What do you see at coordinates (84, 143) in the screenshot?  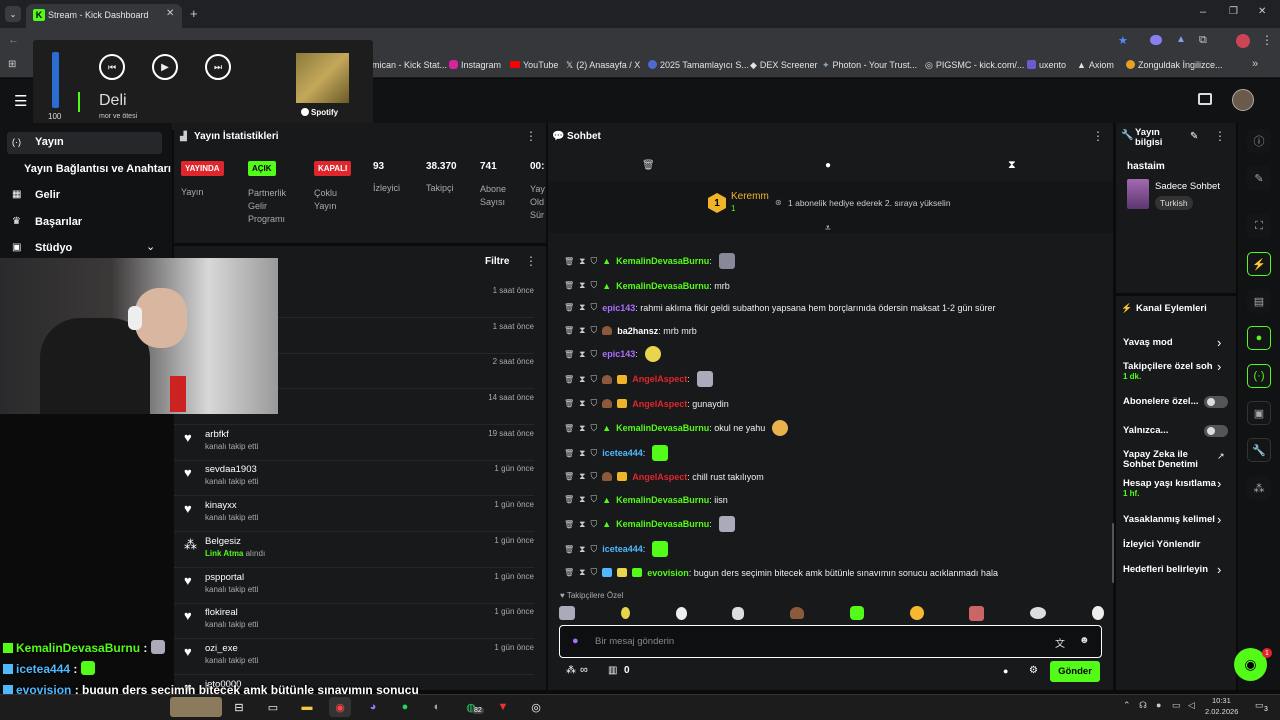 I see `sidebar-item-yayin` at bounding box center [84, 143].